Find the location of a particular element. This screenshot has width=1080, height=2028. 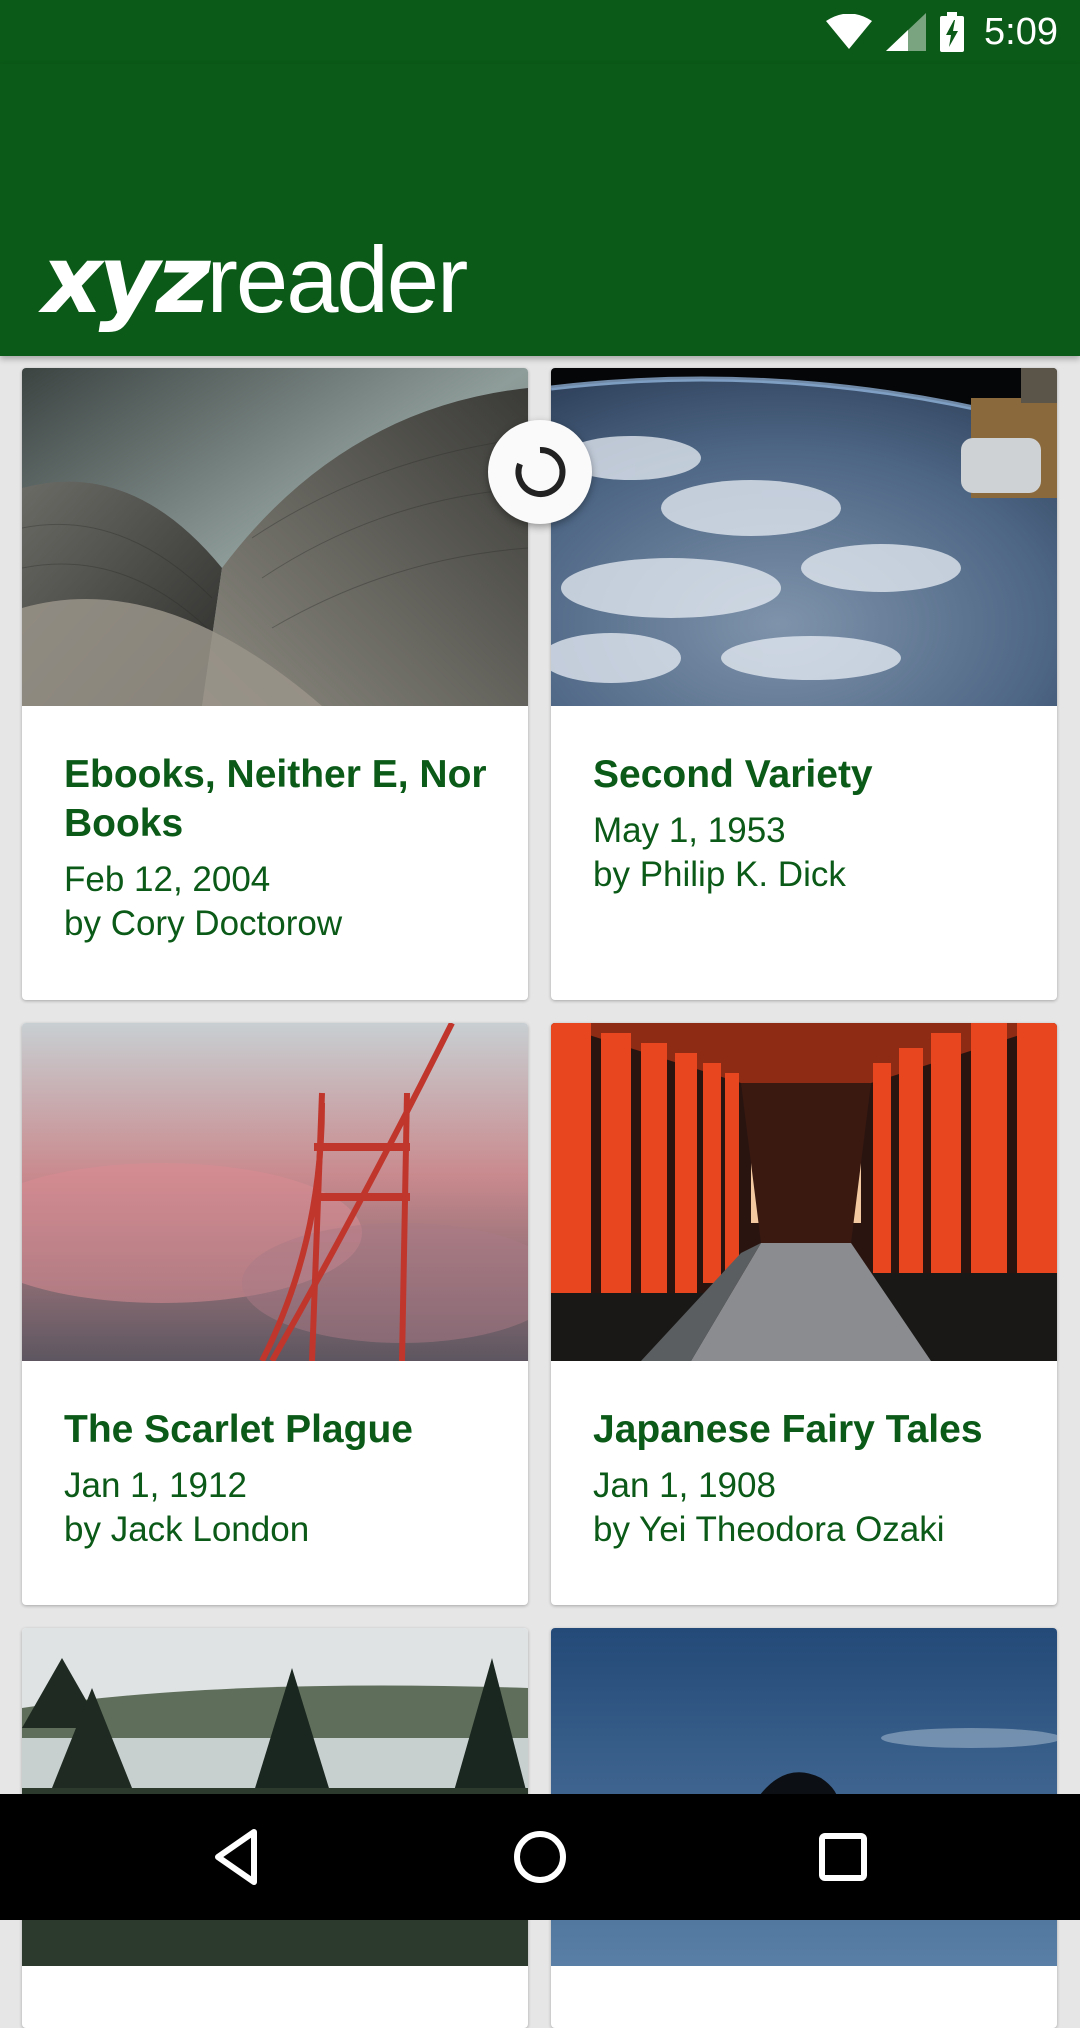

app-toolbar: xyzreader is located at coordinates (540, 210).